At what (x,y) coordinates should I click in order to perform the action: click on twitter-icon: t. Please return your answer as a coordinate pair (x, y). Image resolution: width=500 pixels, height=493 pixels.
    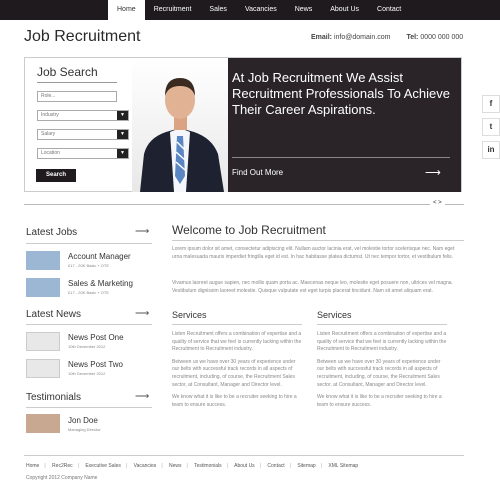
    Looking at the image, I should click on (491, 127).